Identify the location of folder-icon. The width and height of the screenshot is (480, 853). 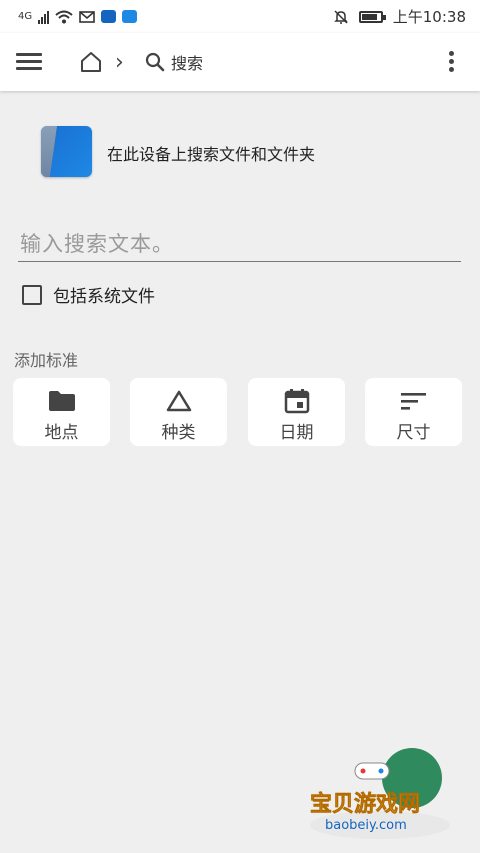
(61, 401).